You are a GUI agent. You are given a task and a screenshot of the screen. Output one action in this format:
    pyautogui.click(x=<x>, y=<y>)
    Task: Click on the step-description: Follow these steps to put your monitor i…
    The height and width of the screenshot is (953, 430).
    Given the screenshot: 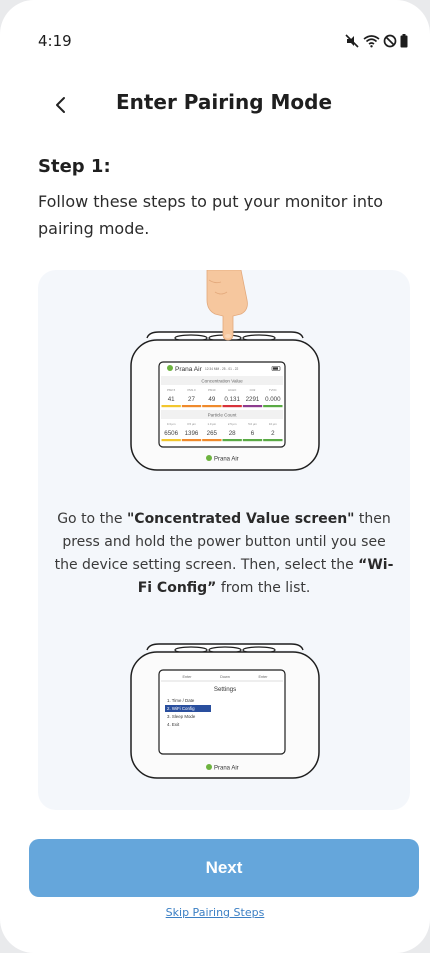 What is the action you would take?
    pyautogui.click(x=211, y=215)
    